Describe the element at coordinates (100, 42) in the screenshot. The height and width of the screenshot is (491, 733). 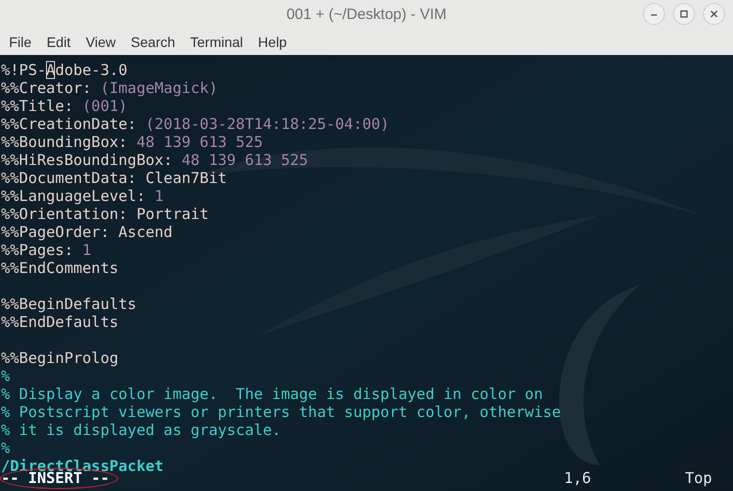
I see `menu-item: View` at that location.